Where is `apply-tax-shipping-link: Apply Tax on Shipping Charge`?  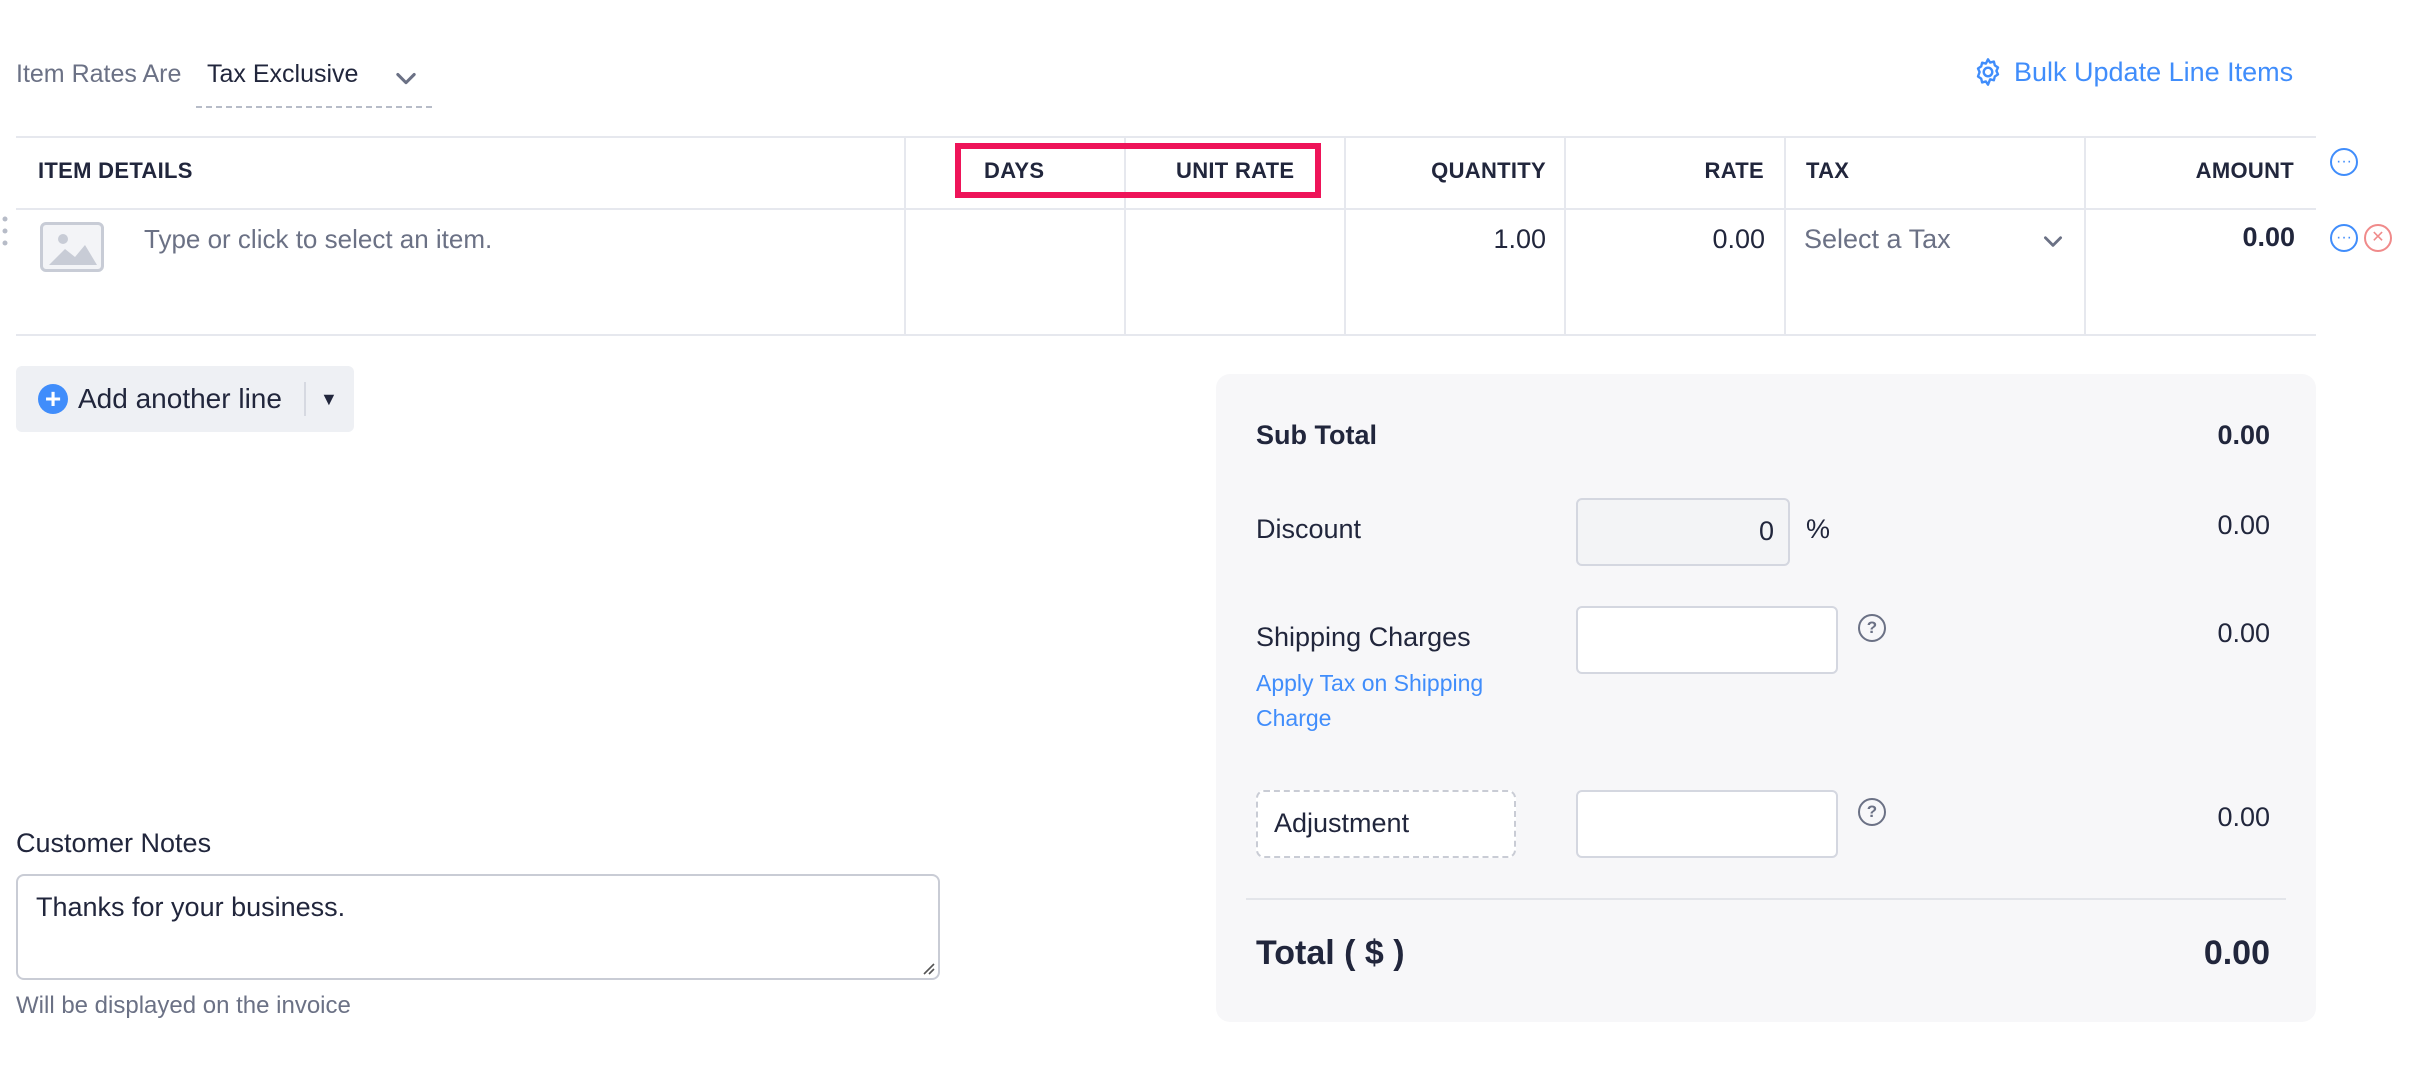
apply-tax-shipping-link: Apply Tax on Shipping Charge is located at coordinates (1386, 701).